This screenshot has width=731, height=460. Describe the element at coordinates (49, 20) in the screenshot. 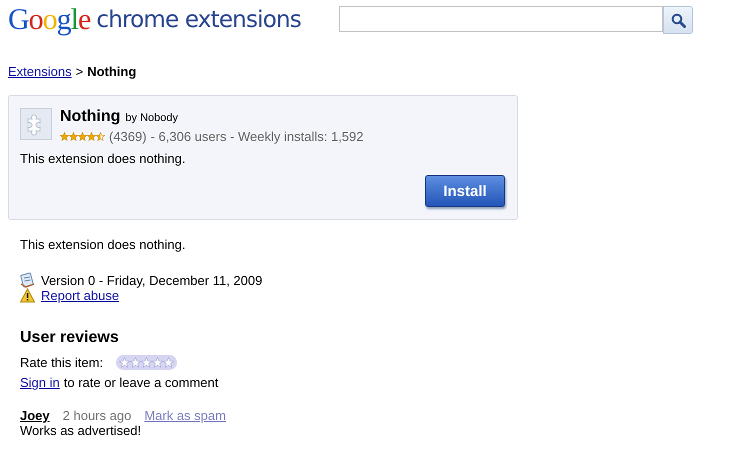

I see `google-logo: Google` at that location.